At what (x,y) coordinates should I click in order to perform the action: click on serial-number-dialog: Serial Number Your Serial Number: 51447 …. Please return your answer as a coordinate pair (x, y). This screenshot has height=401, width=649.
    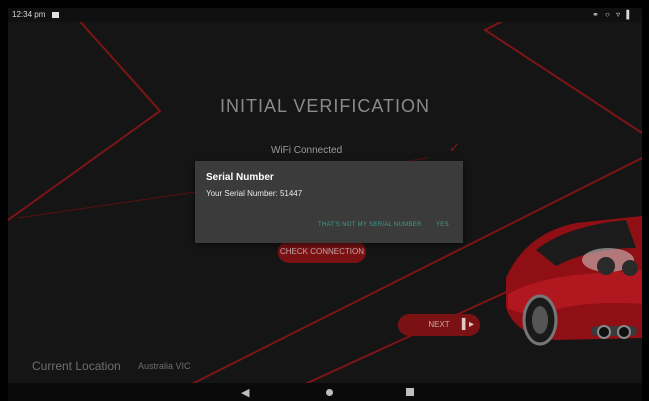
    Looking at the image, I should click on (329, 202).